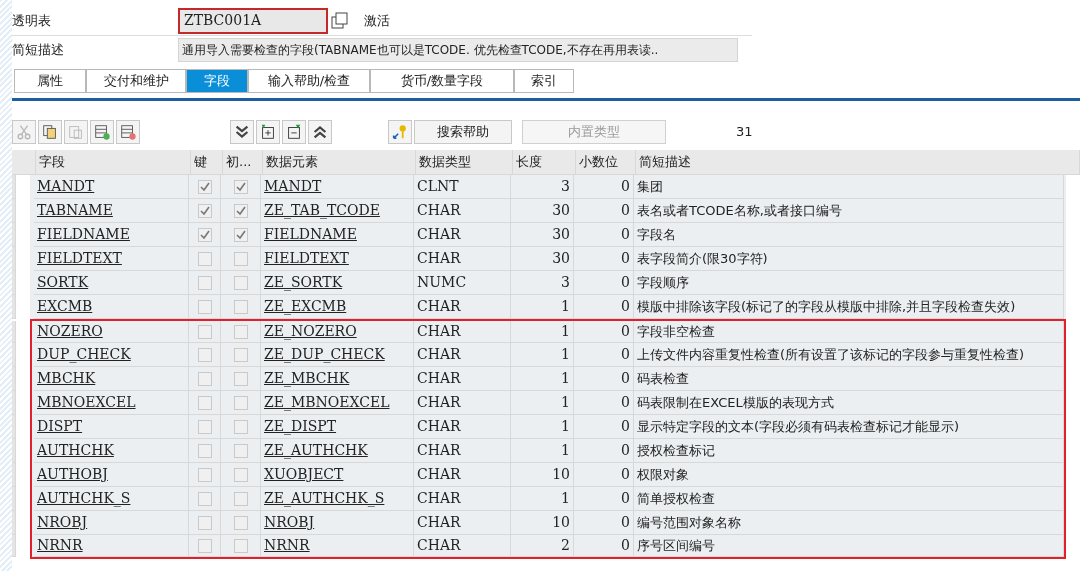  Describe the element at coordinates (377, 20) in the screenshot. I see `status-text: 激活` at that location.